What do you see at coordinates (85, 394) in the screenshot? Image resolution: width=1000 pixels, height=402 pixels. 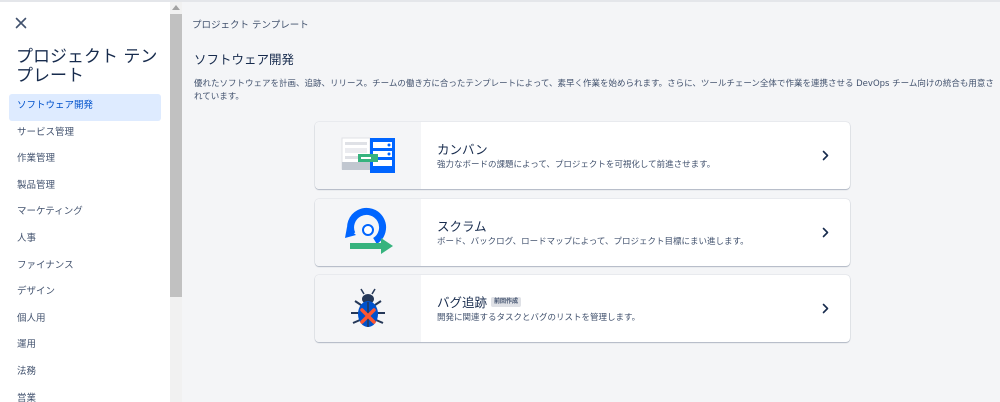 I see `sidebar-item-sales: 営業` at bounding box center [85, 394].